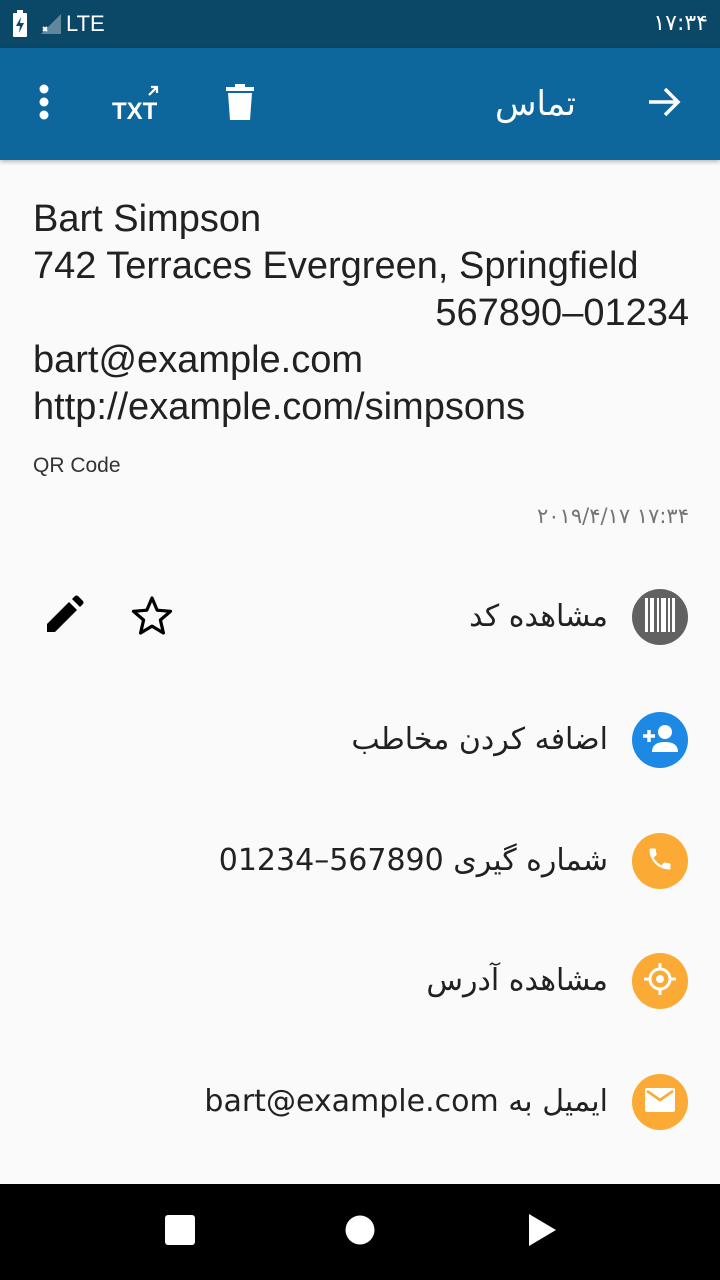  What do you see at coordinates (20, 24) in the screenshot?
I see `battery-charging-icon` at bounding box center [20, 24].